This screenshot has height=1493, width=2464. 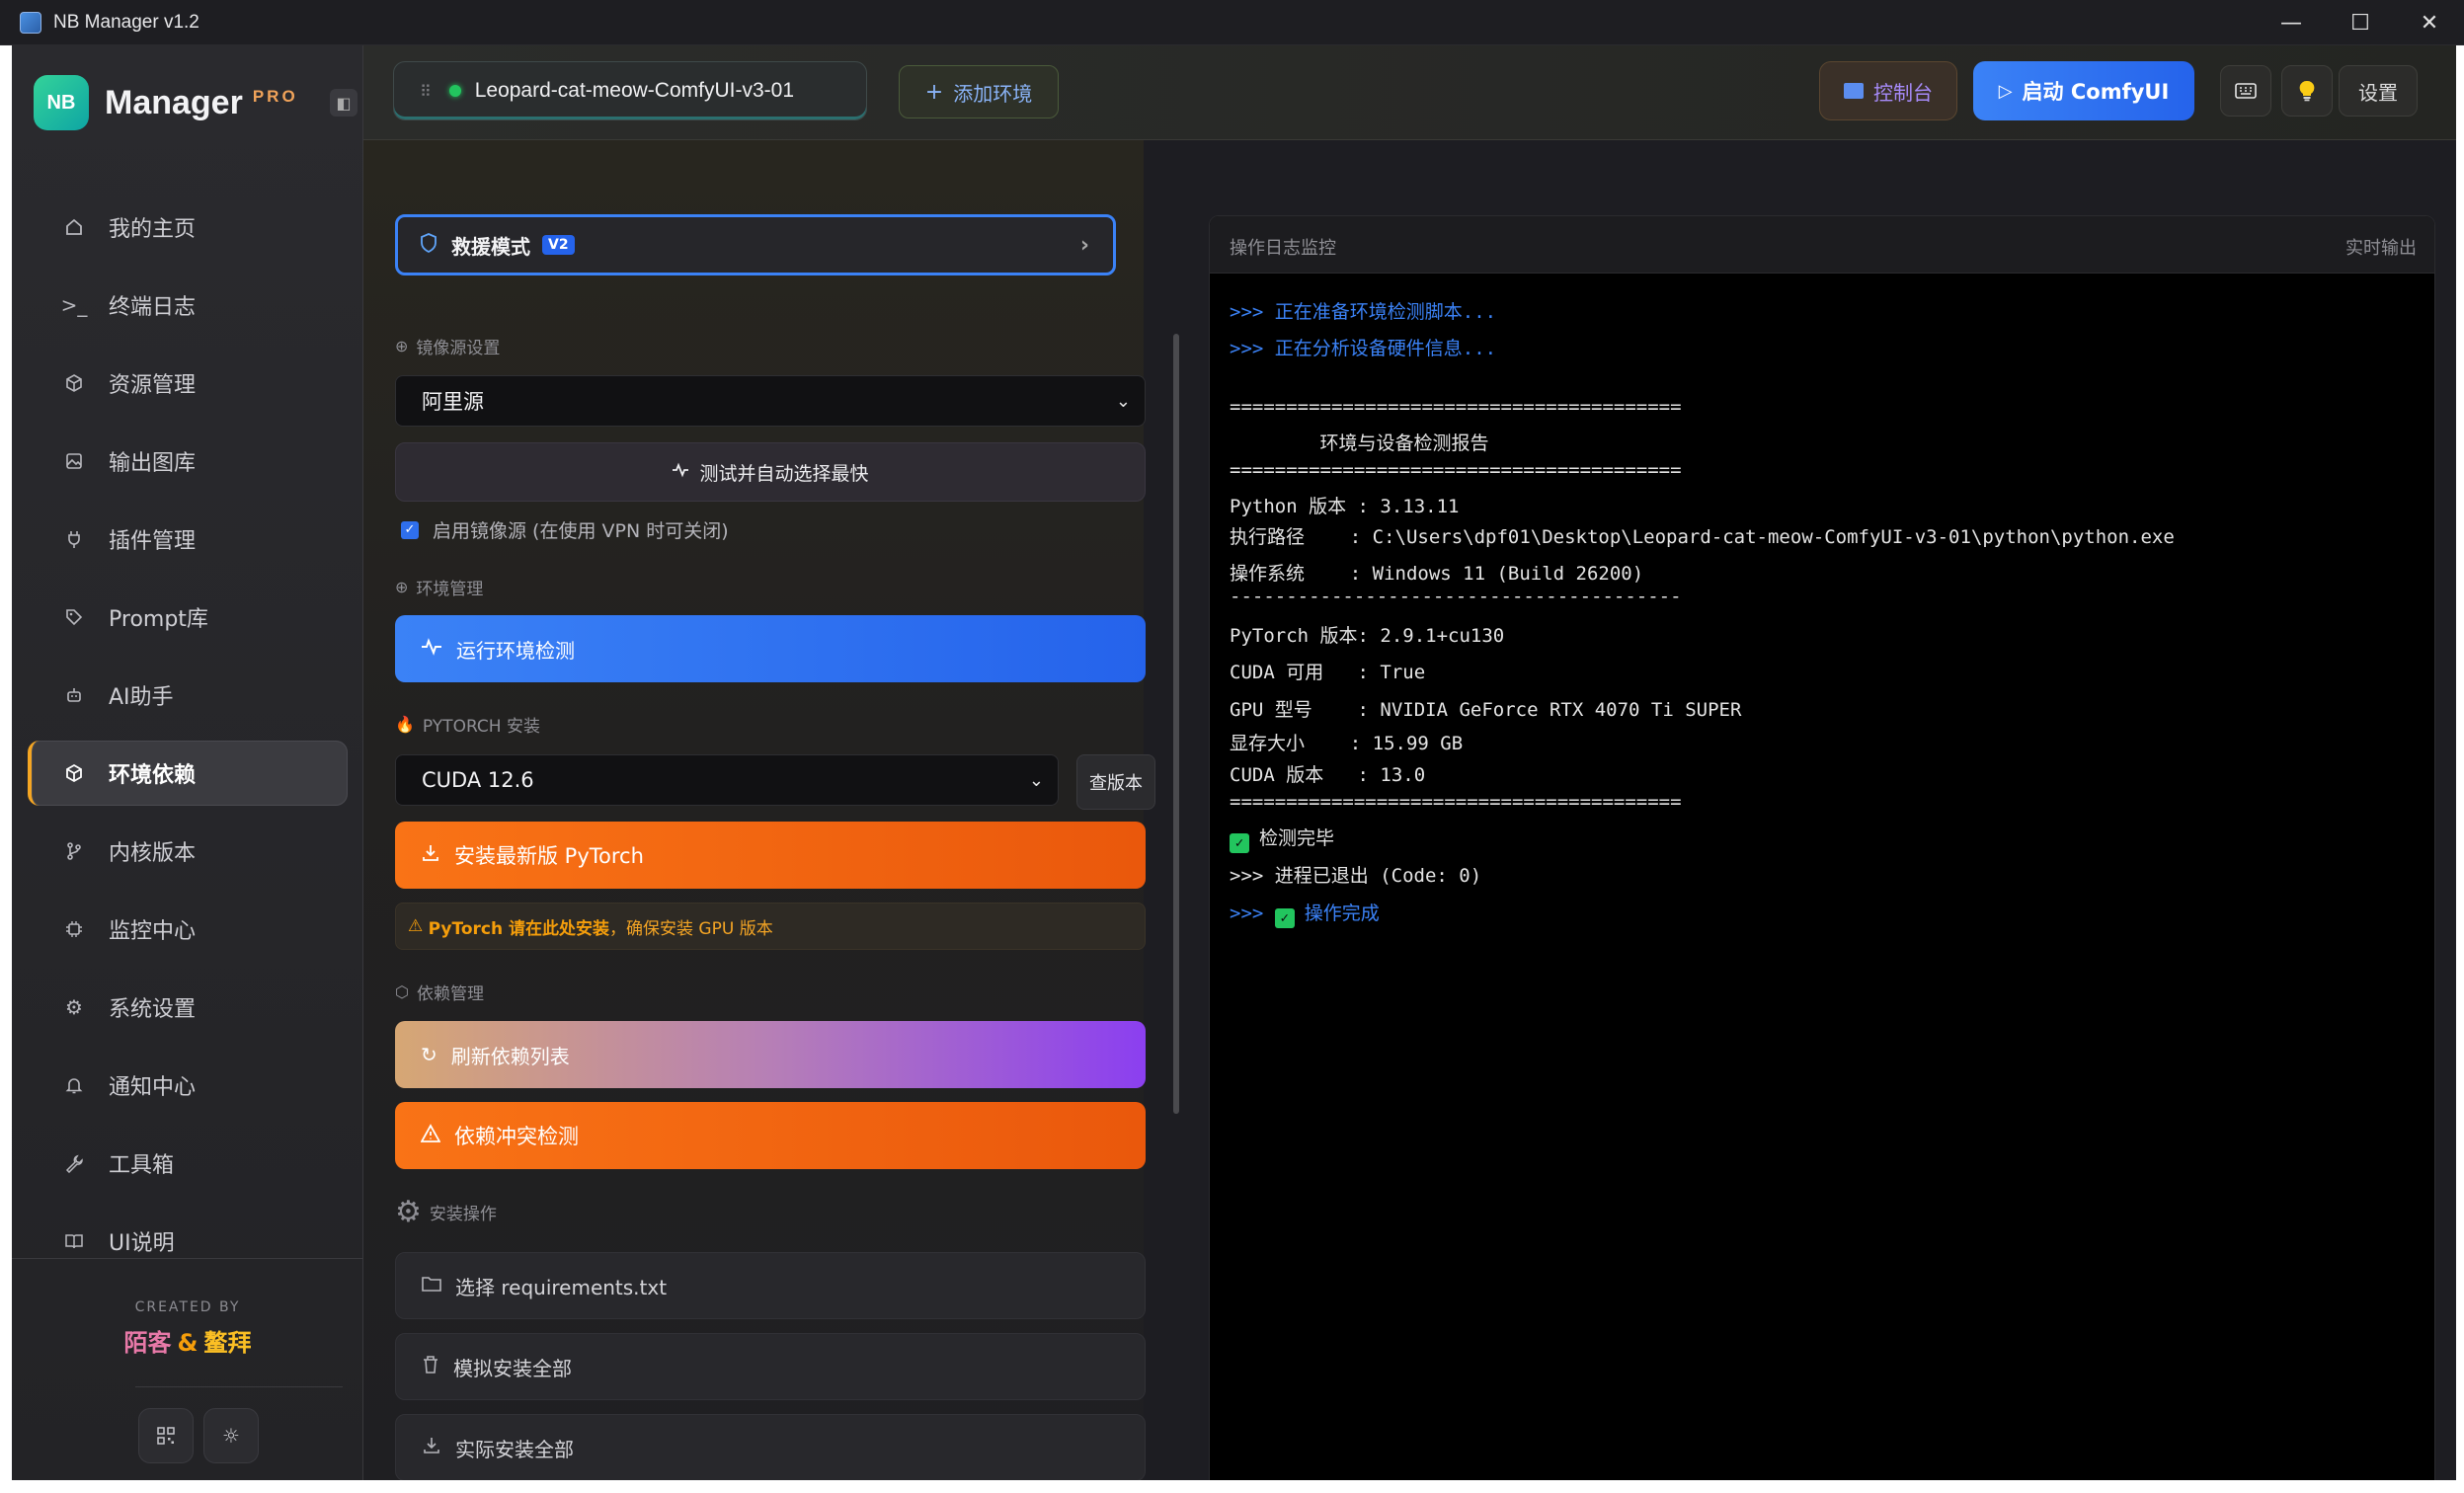 I want to click on log-line: 环境与设备检测报告, so click(x=1359, y=443).